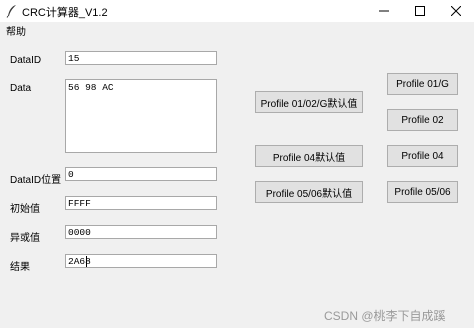 This screenshot has height=328, width=474. I want to click on profile-01-g-button: Profile 01/G, so click(422, 84).